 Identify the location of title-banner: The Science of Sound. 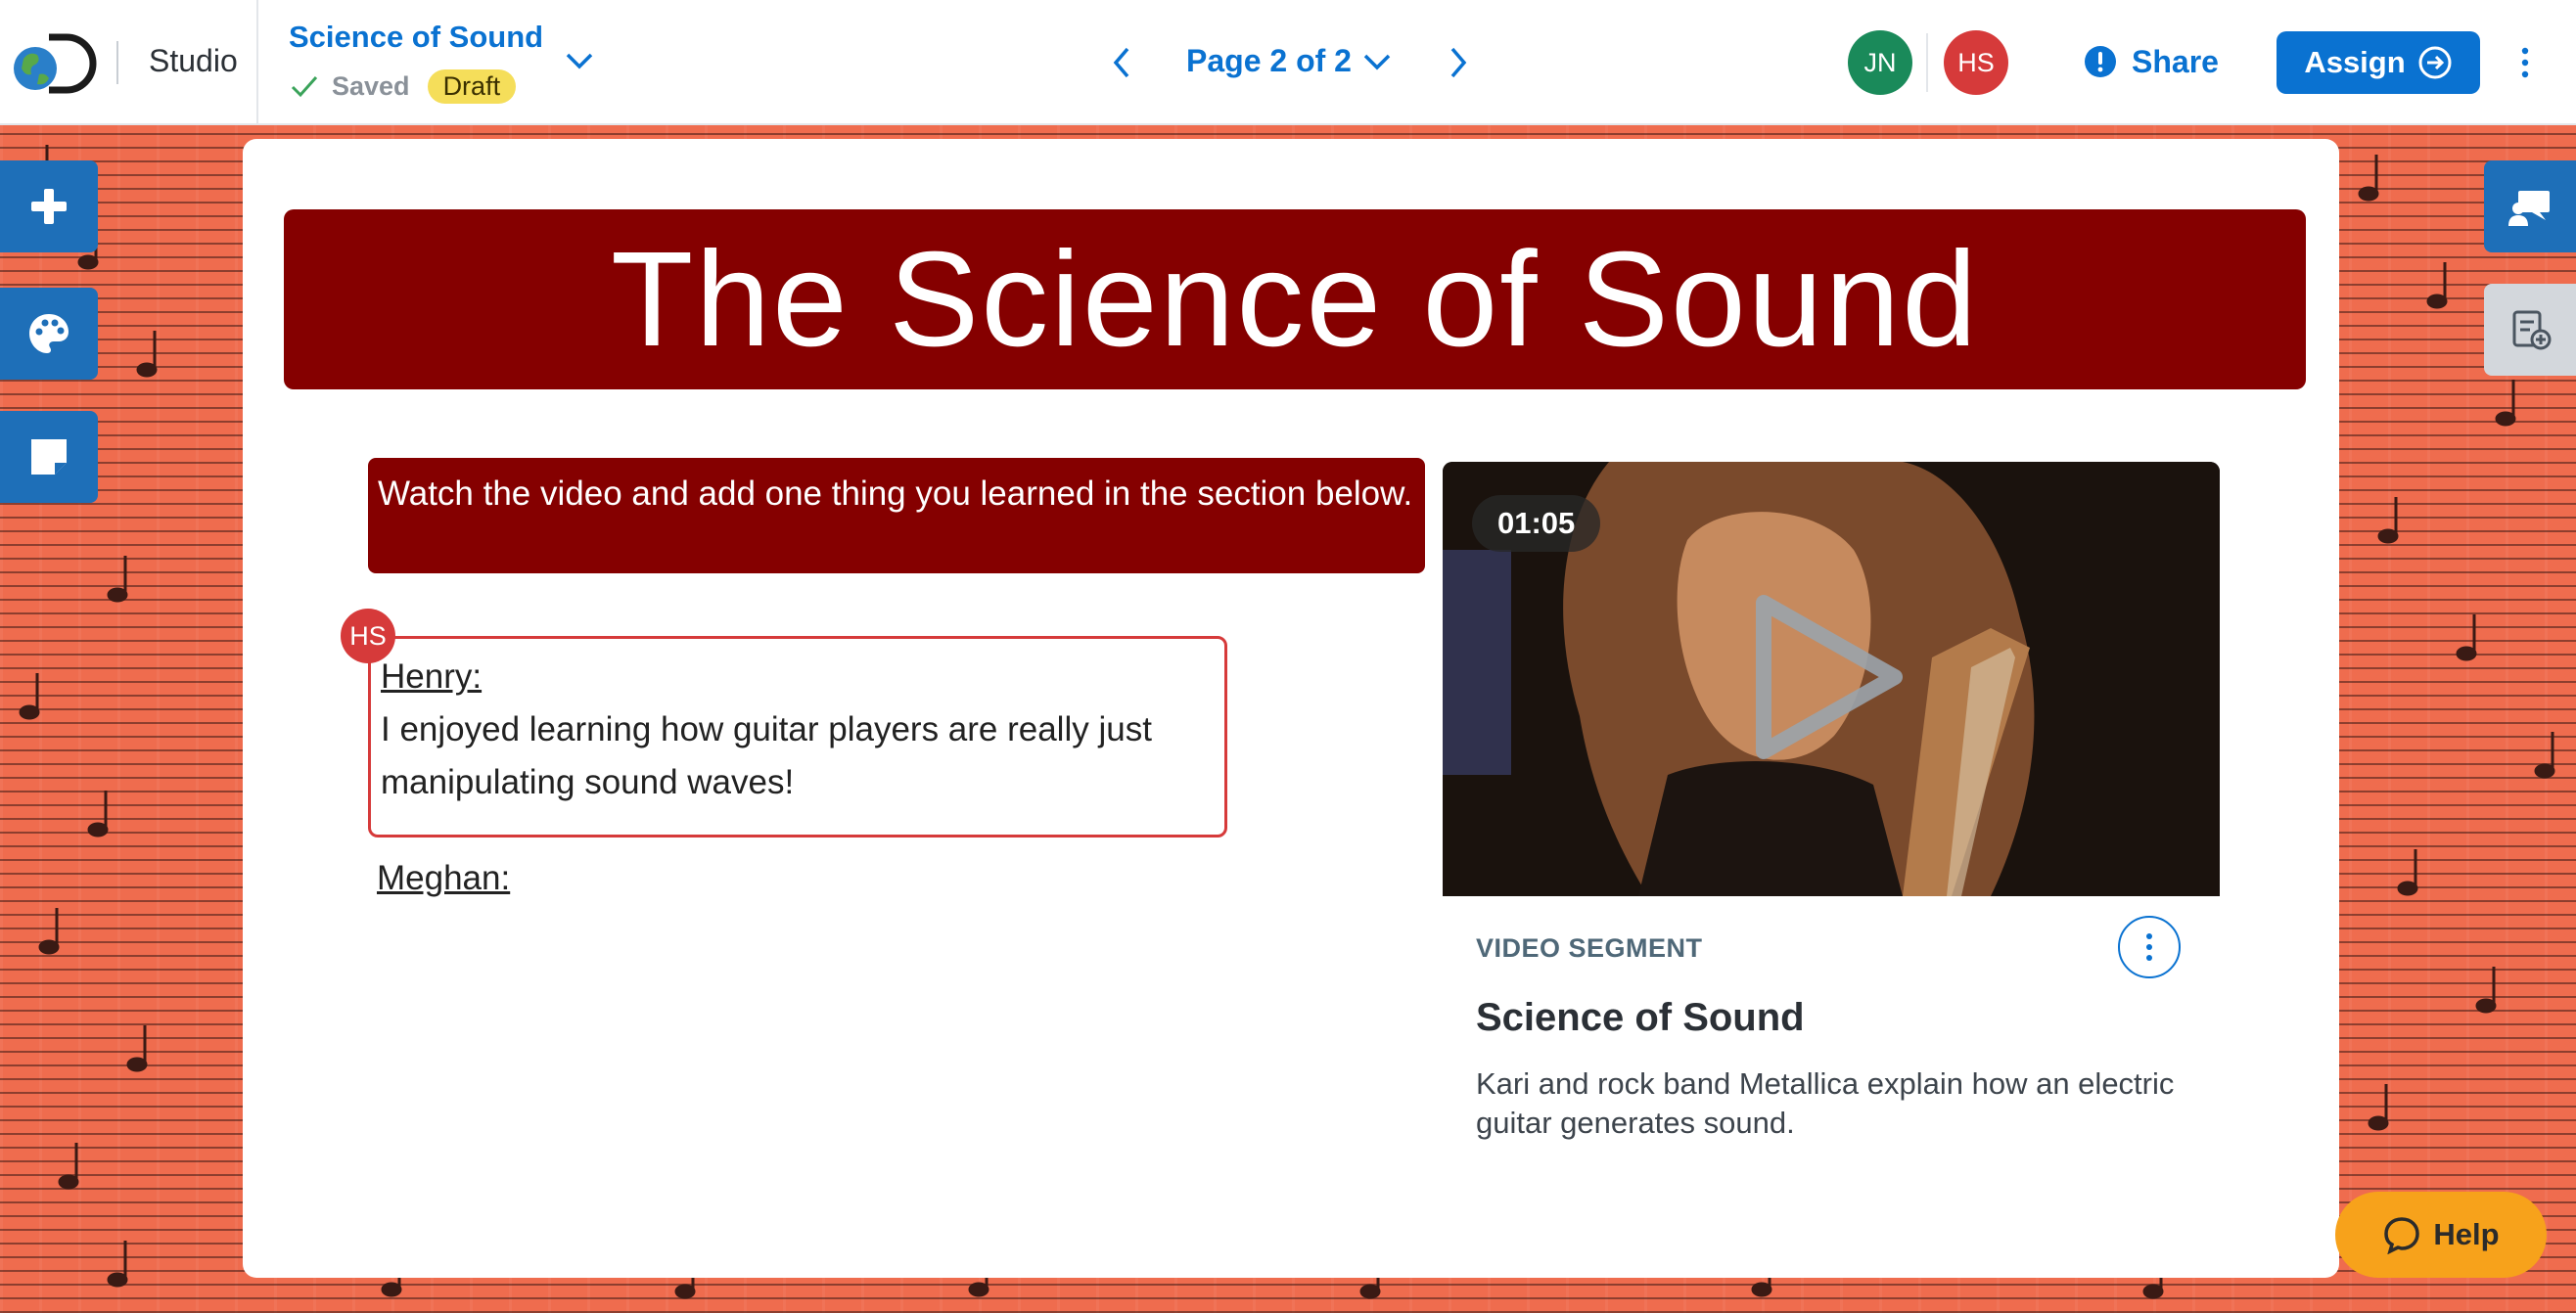
(1295, 299).